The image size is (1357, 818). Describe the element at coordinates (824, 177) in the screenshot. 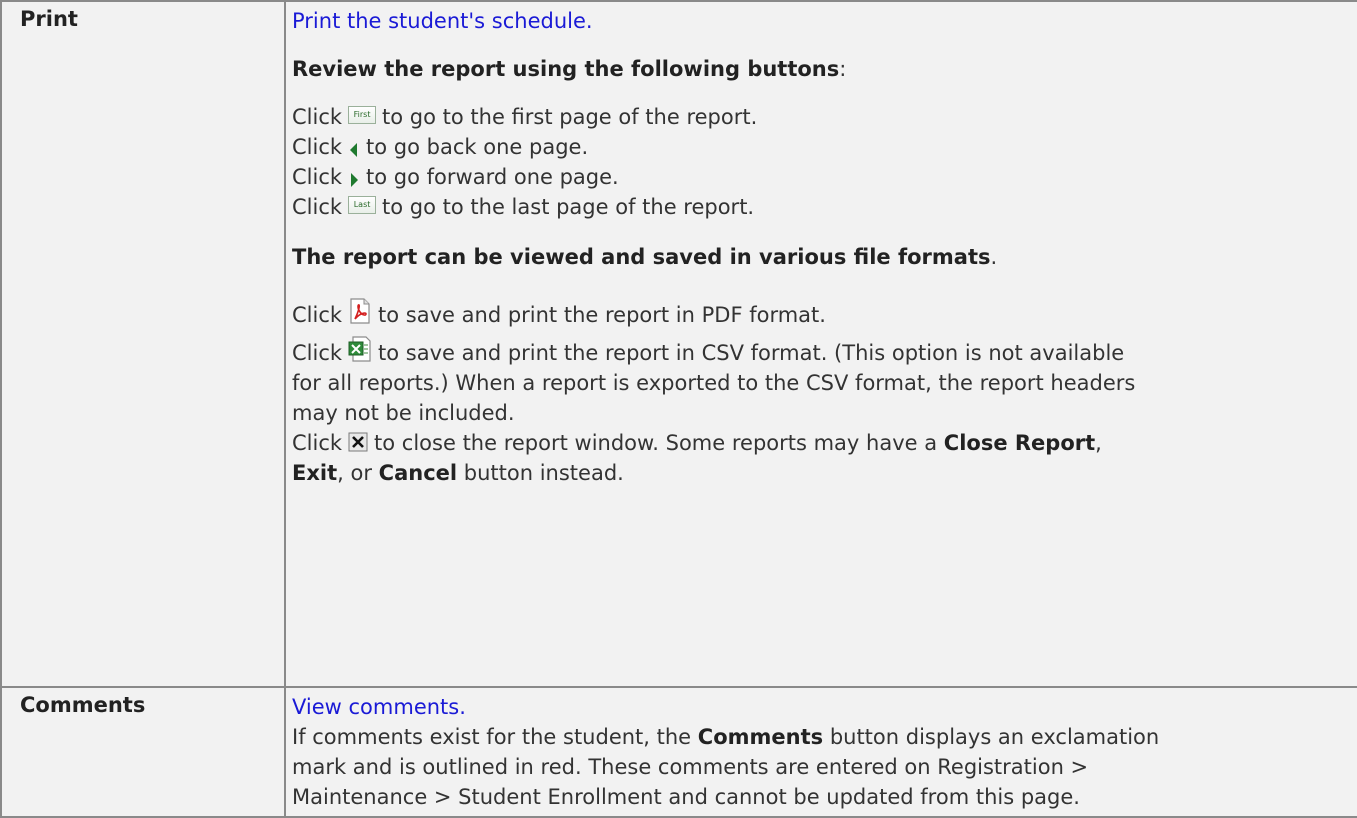

I see `nav-line-forward: Click to go forward one page.` at that location.